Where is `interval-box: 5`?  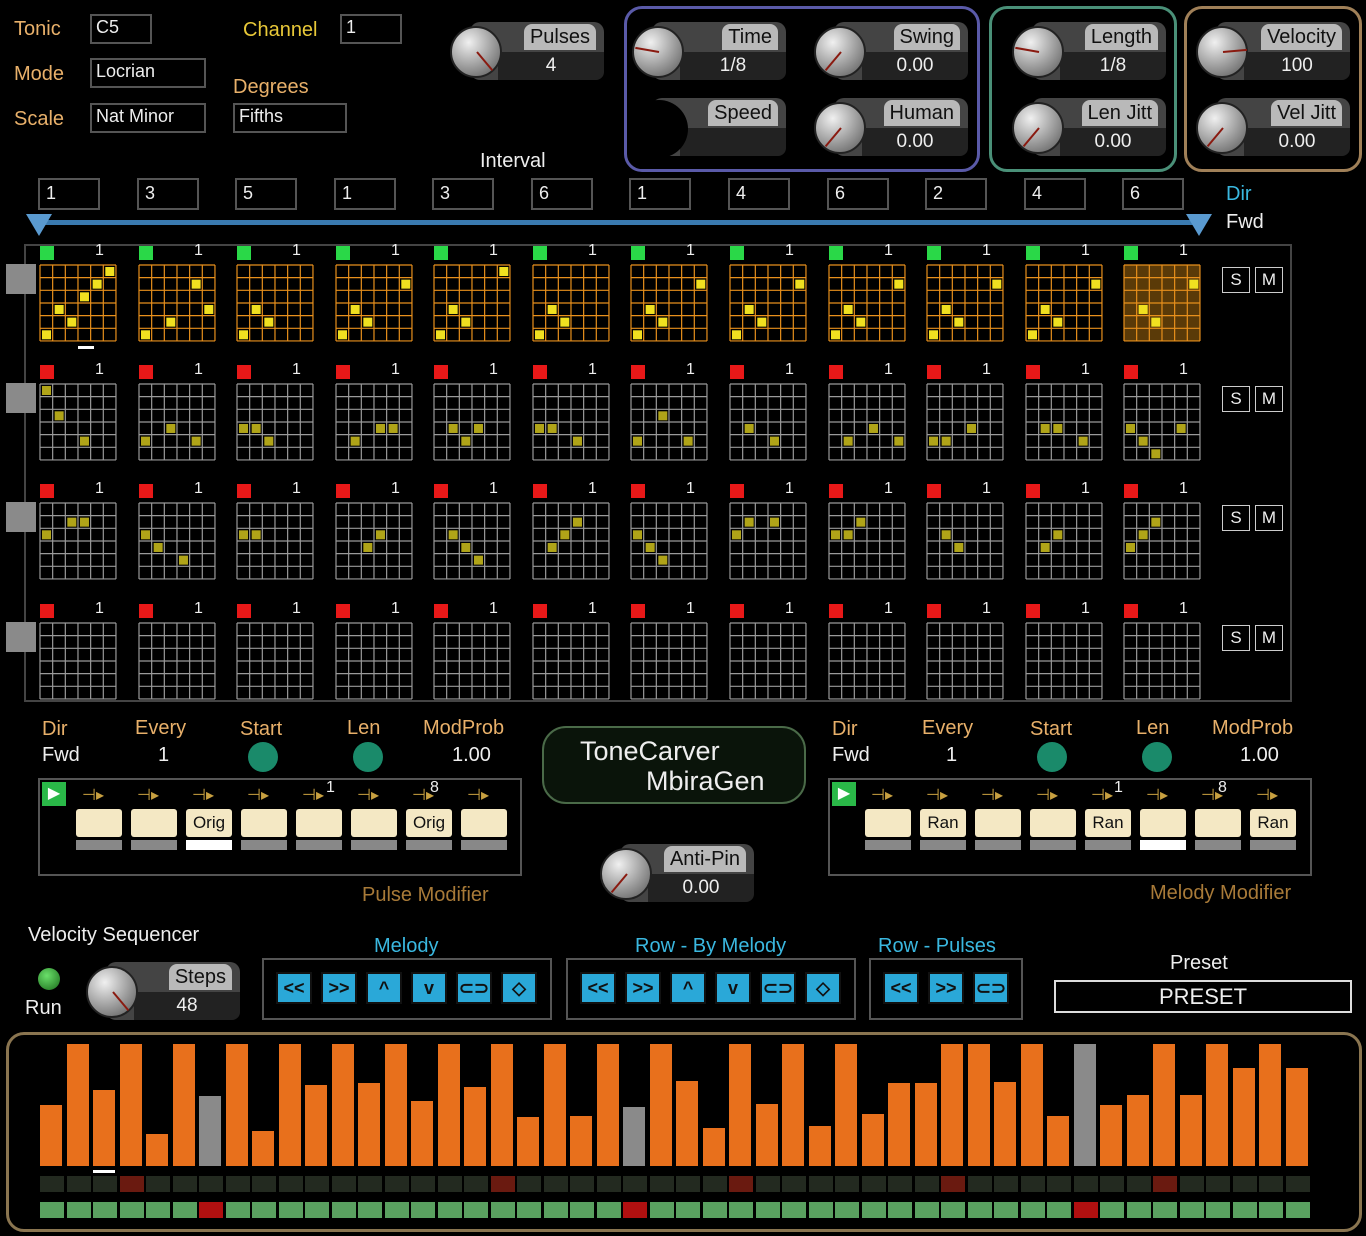
interval-box: 5 is located at coordinates (266, 194).